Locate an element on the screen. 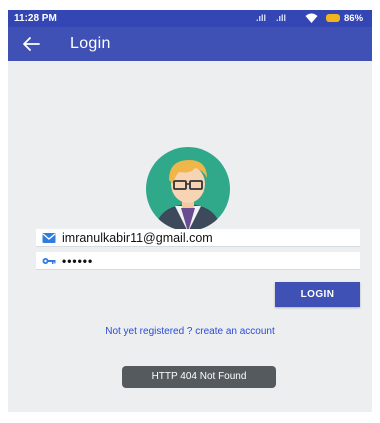 The width and height of the screenshot is (380, 423). wifi-icon is located at coordinates (311, 18).